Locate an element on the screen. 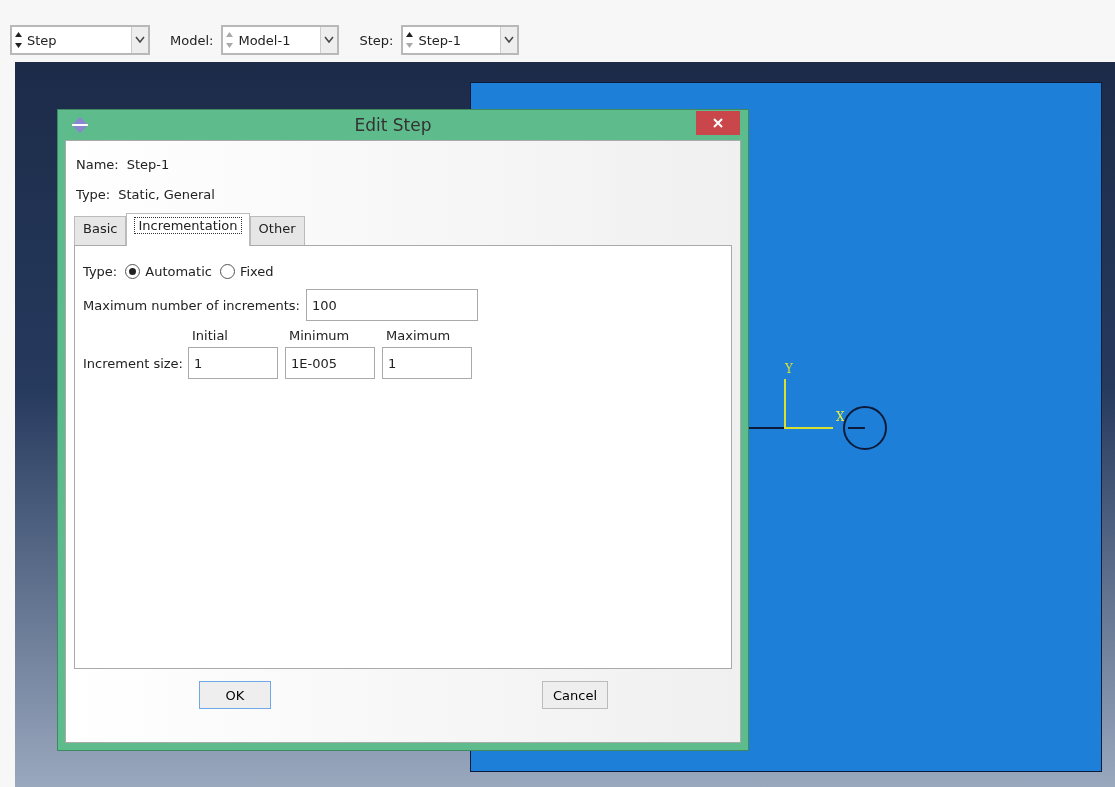 This screenshot has width=1115, height=787. model-label: Model: is located at coordinates (192, 40).